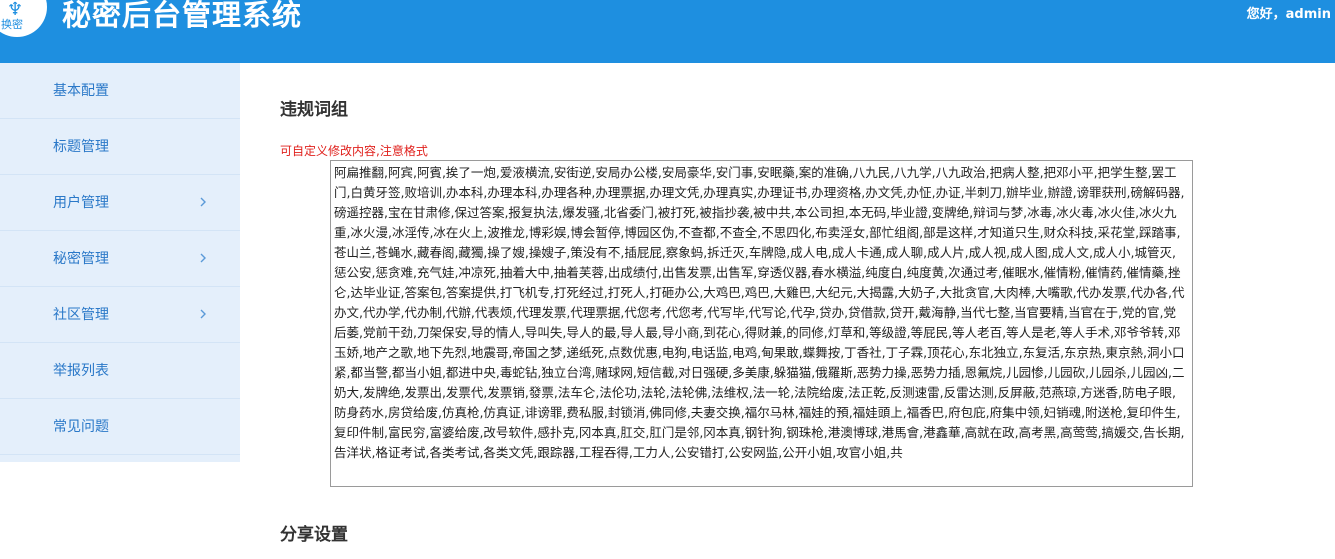 The image size is (1335, 559). What do you see at coordinates (15, 10) in the screenshot?
I see `logo-icon: ♆` at bounding box center [15, 10].